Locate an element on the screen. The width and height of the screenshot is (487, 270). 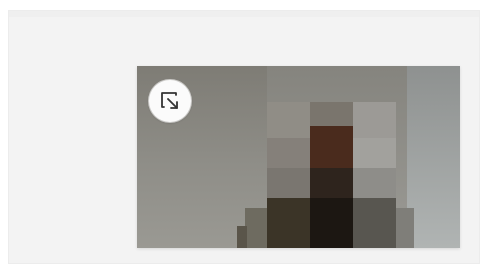
exit-picture-in-picture-icon is located at coordinates (169, 100).